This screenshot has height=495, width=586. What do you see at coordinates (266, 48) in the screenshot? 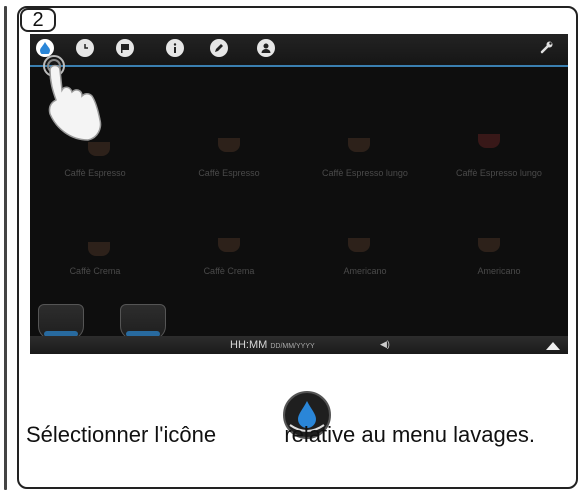
I see `user-icon` at bounding box center [266, 48].